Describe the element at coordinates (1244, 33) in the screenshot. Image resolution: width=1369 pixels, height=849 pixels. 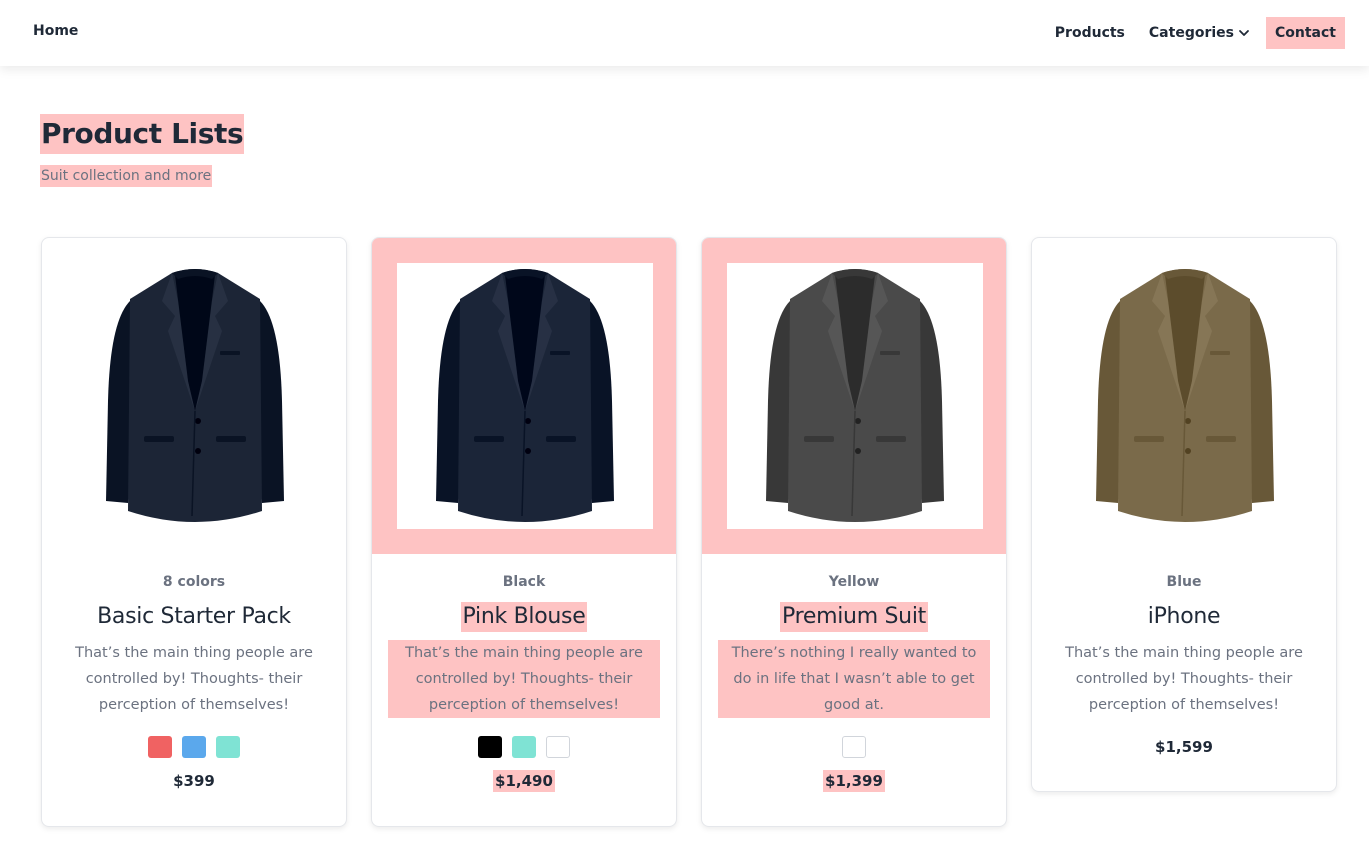
I see `chevron-down-icon` at that location.